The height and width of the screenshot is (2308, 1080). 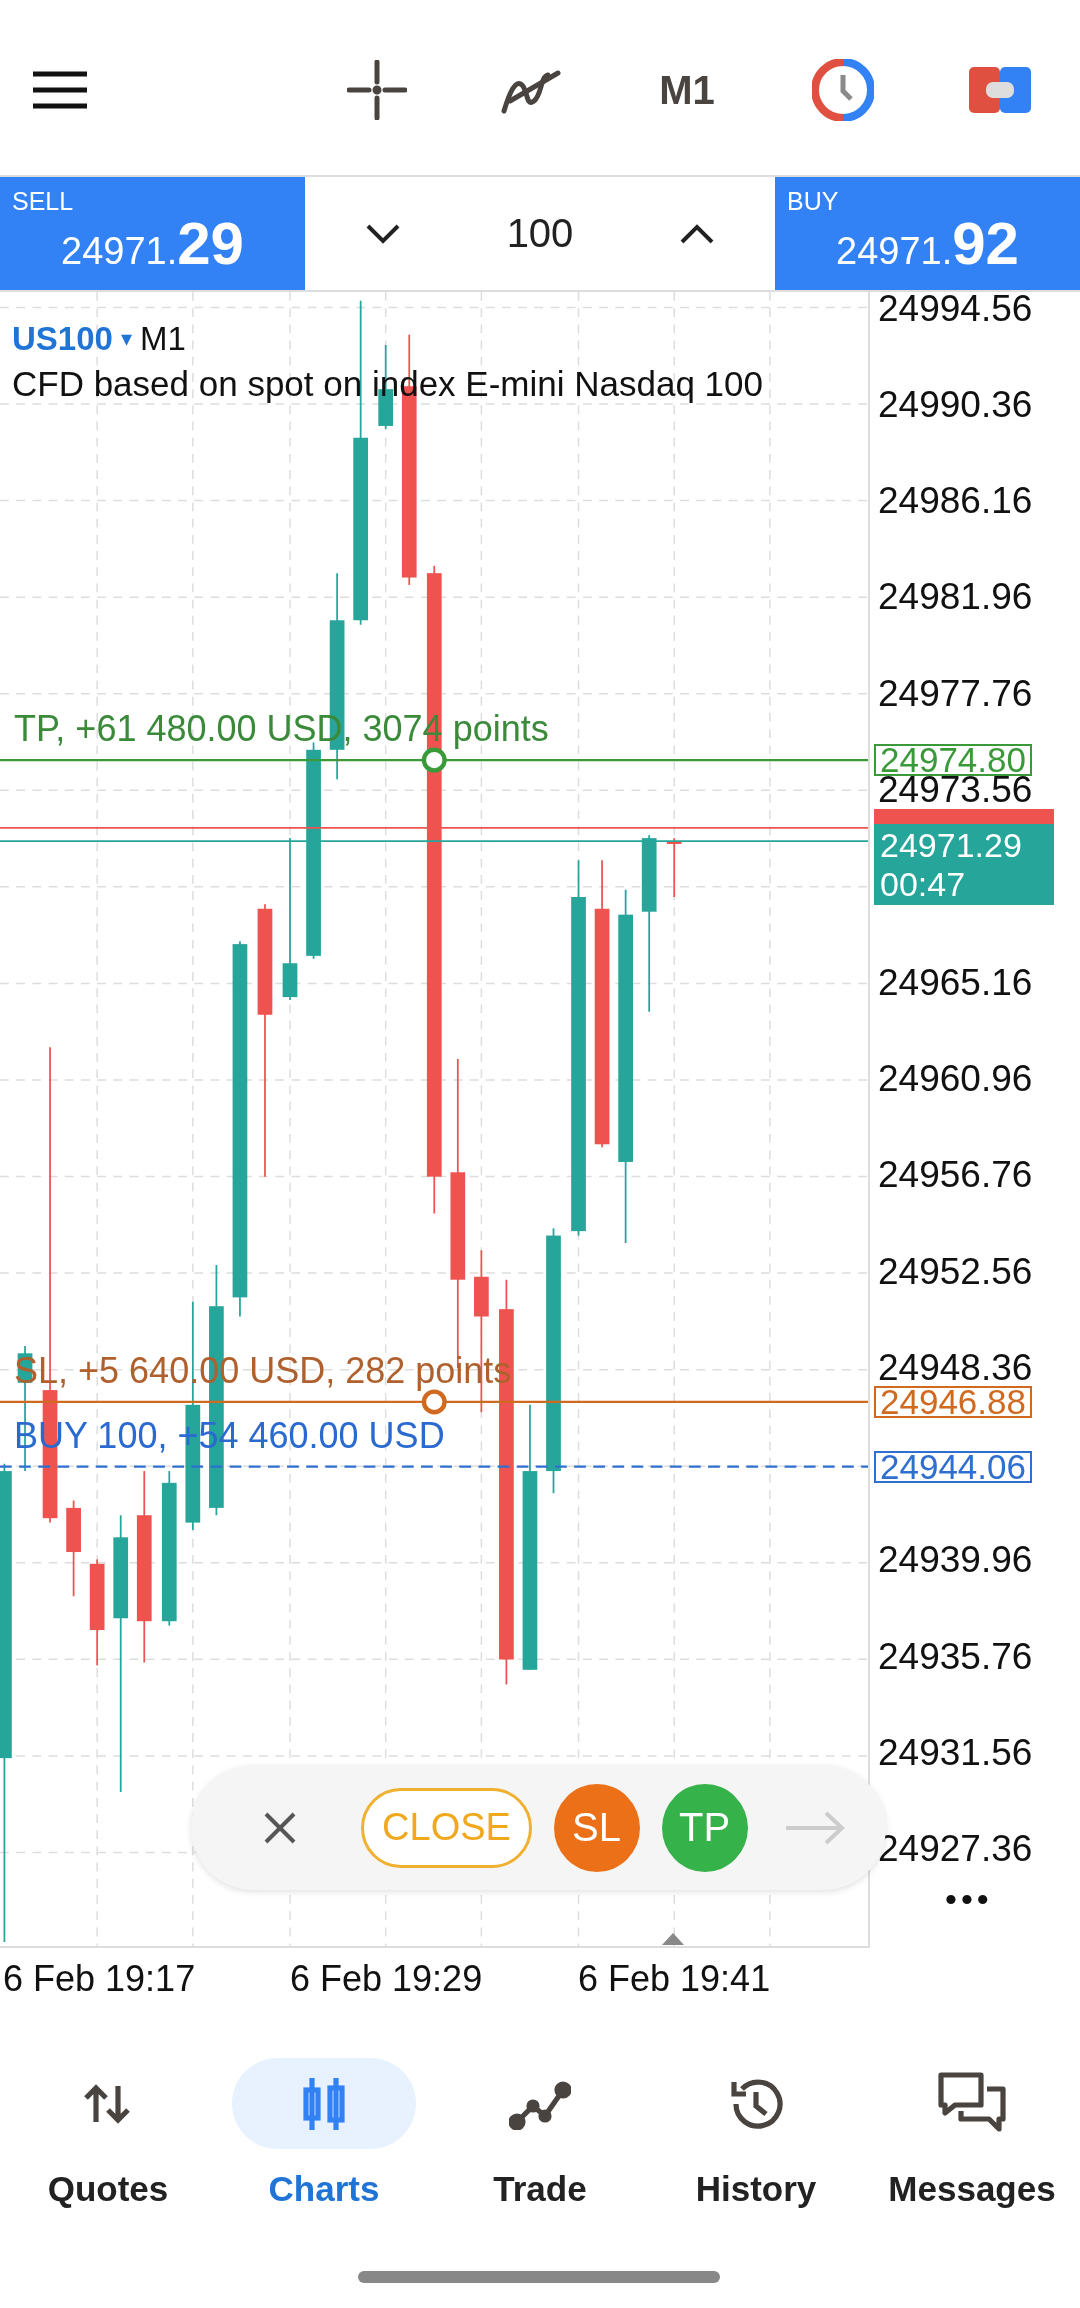 What do you see at coordinates (108, 2158) in the screenshot?
I see `nav-tab: Quotes` at bounding box center [108, 2158].